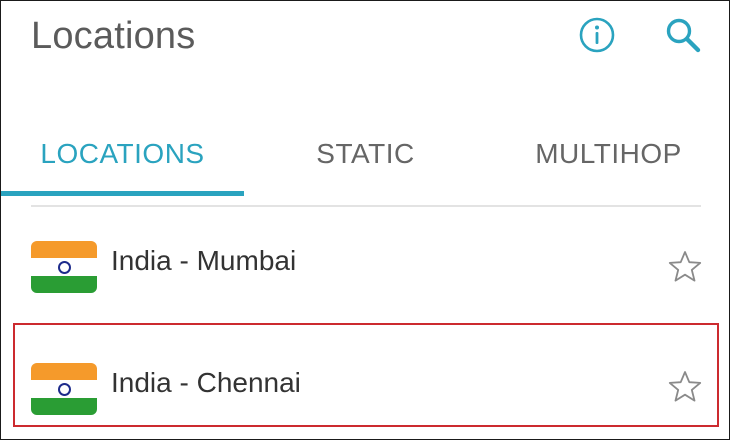 The image size is (730, 440). I want to click on tab-static: STATIC, so click(365, 154).